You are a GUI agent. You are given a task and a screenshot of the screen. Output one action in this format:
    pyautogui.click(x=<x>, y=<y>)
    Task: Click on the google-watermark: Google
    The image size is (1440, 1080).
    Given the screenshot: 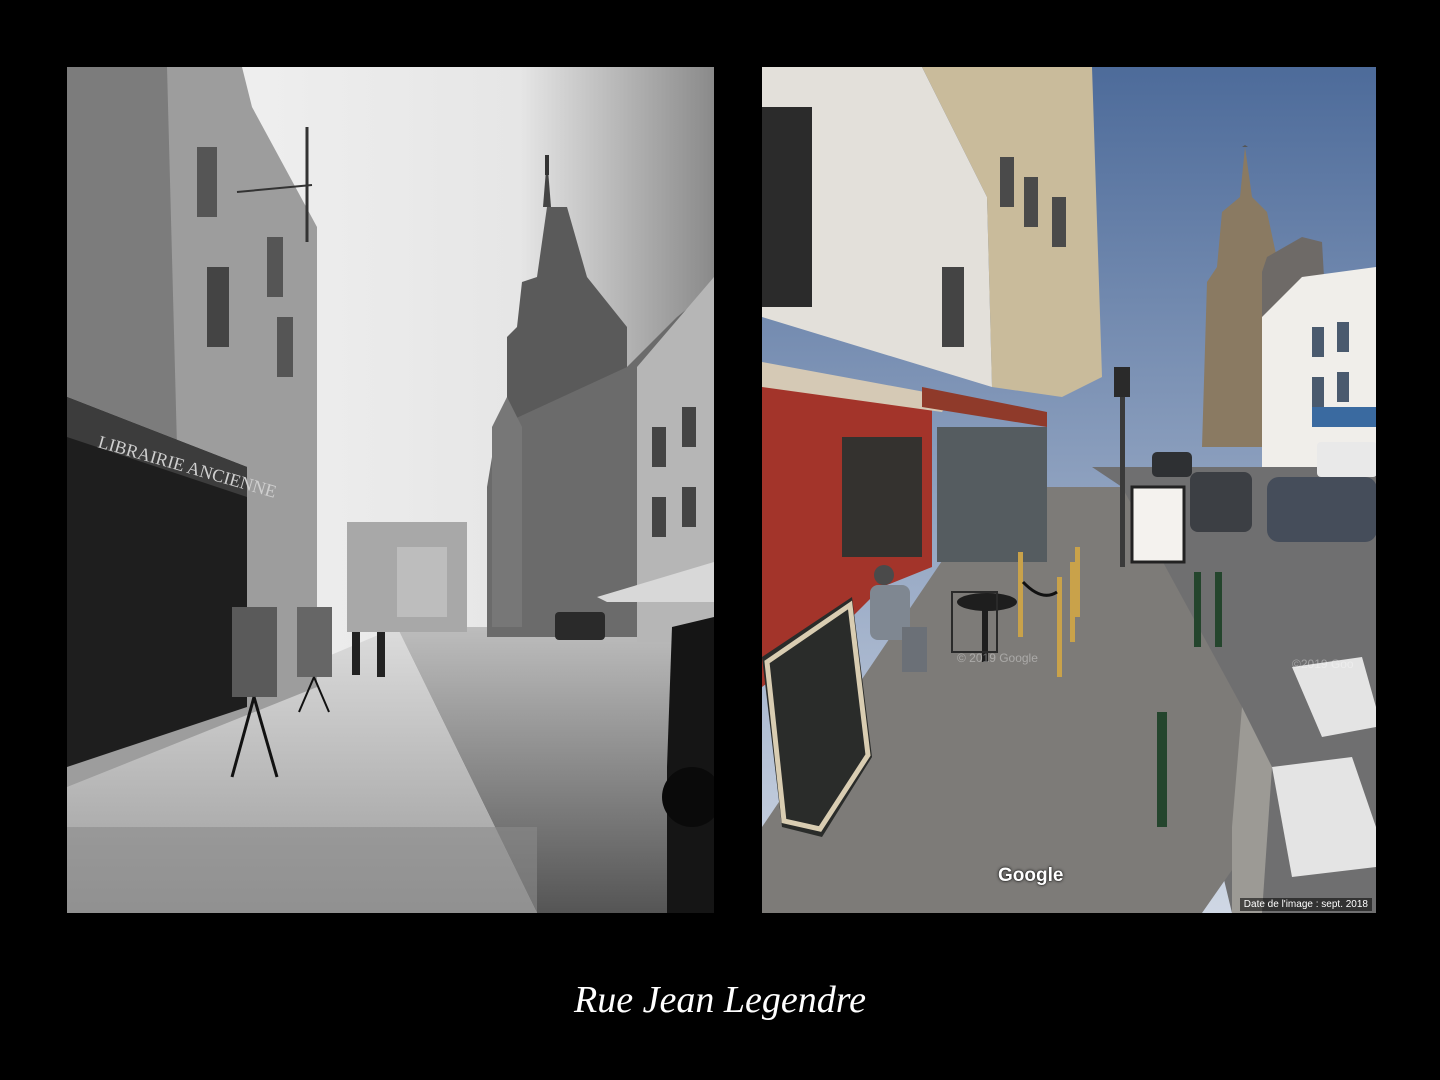 What is the action you would take?
    pyautogui.click(x=1031, y=875)
    